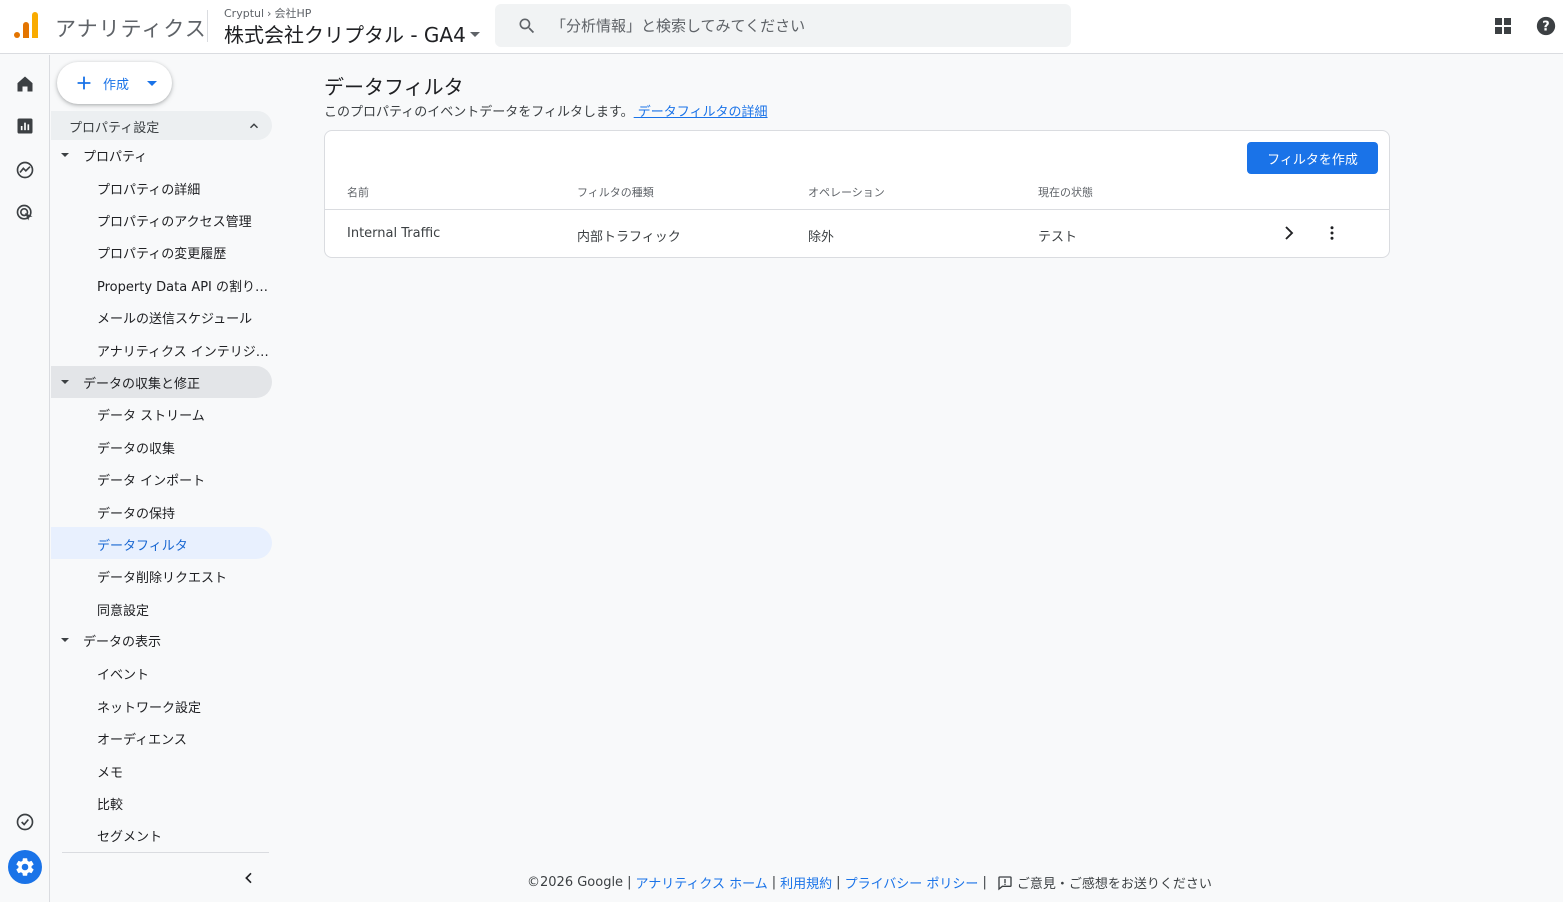 The width and height of the screenshot is (1563, 902). I want to click on nav-item-notes: メモ, so click(161, 770).